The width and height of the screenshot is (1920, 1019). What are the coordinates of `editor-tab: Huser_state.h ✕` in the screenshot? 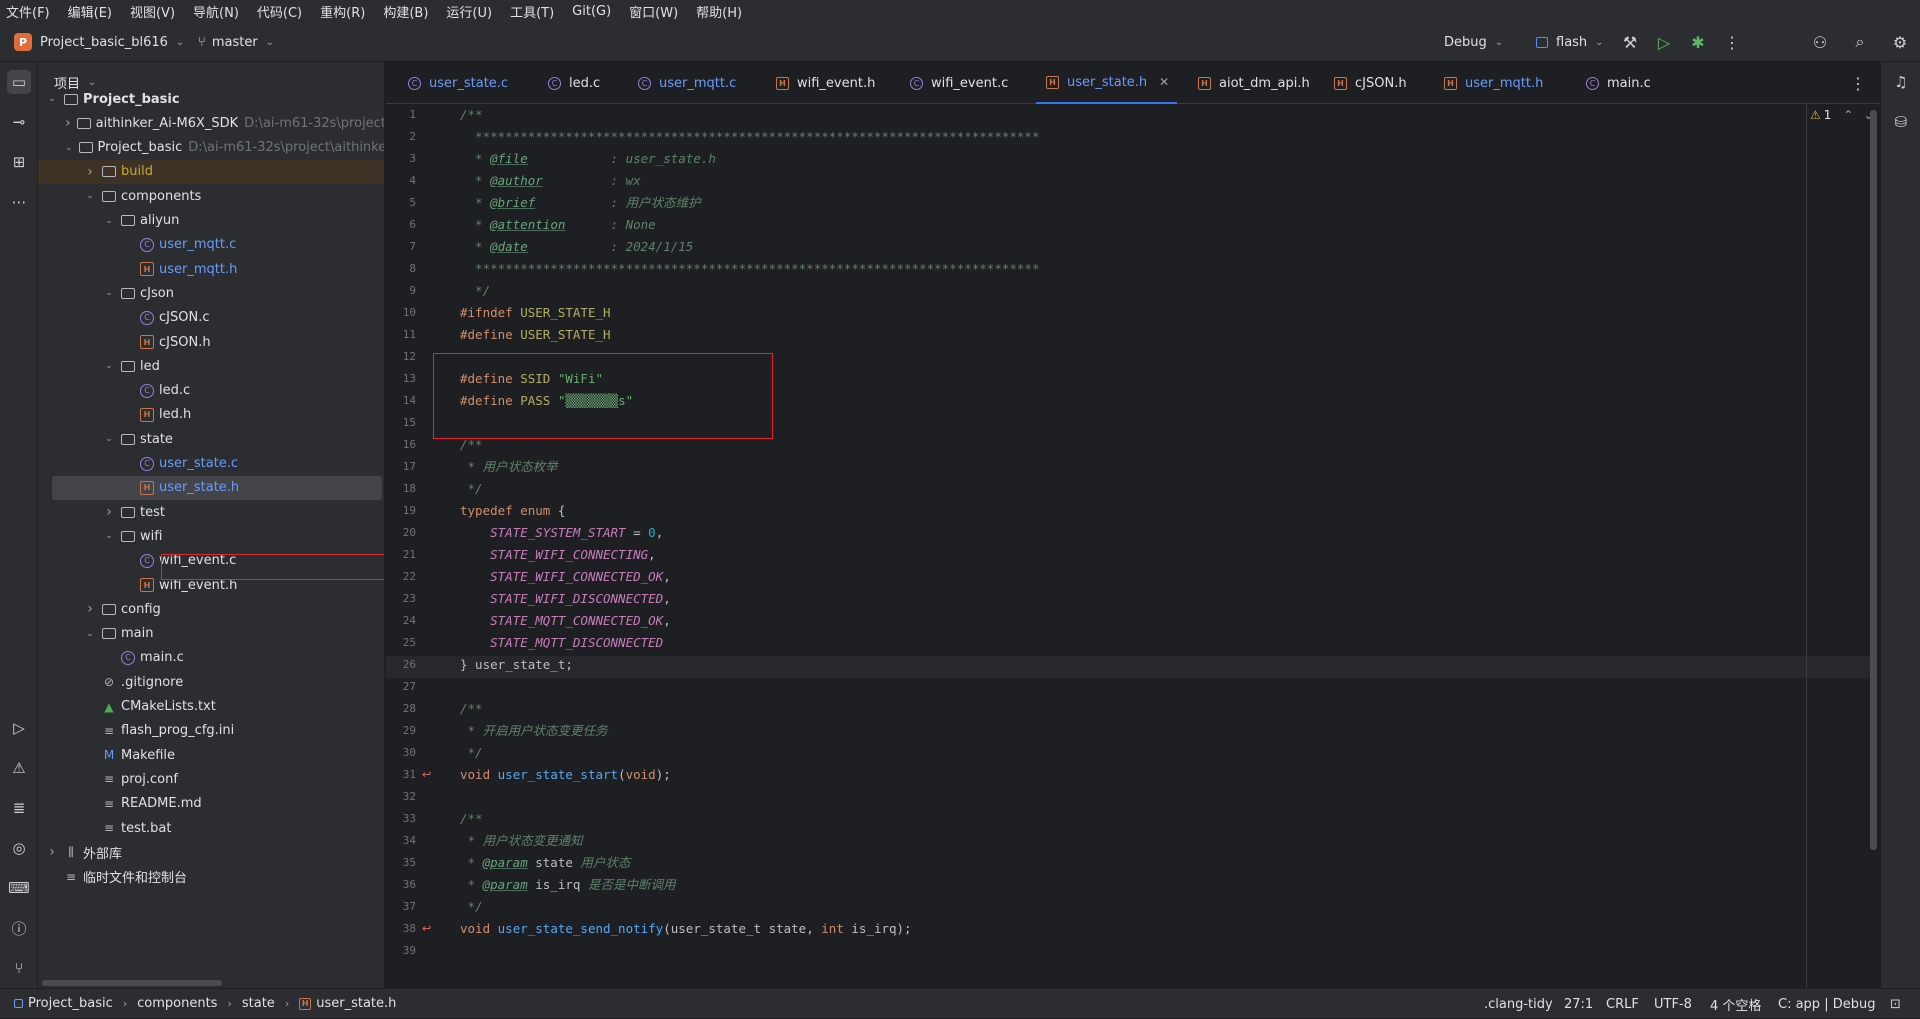 It's located at (1107, 83).